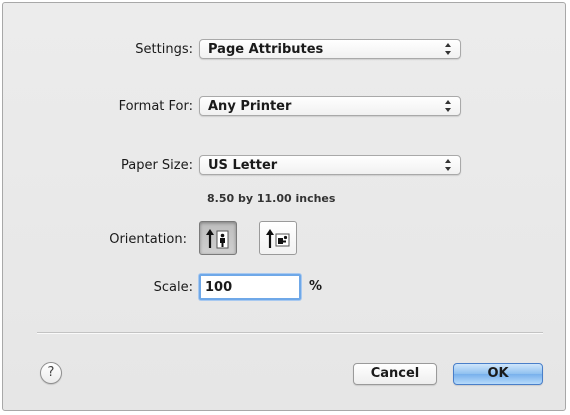 This screenshot has height=415, width=570. Describe the element at coordinates (164, 49) in the screenshot. I see `settings-label: Settings:` at that location.